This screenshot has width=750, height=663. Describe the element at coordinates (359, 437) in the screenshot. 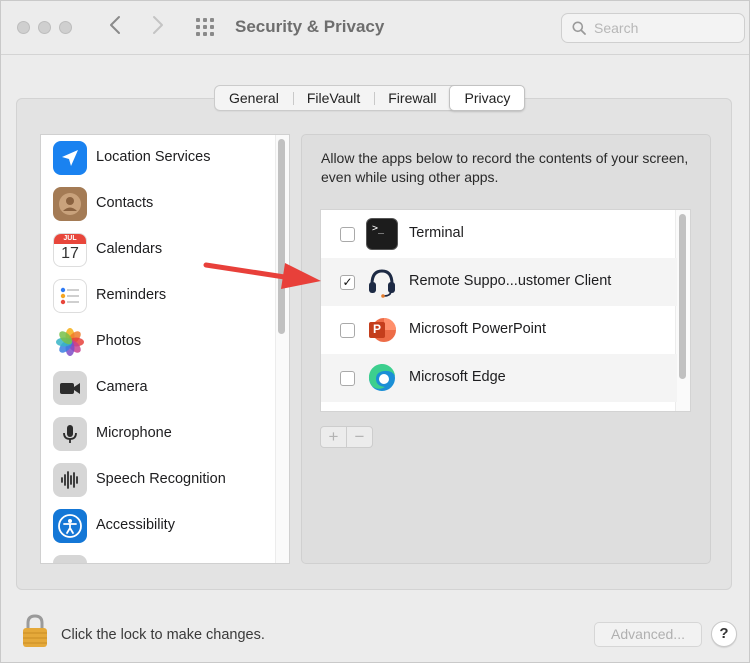

I see `remove-app-button: −` at that location.